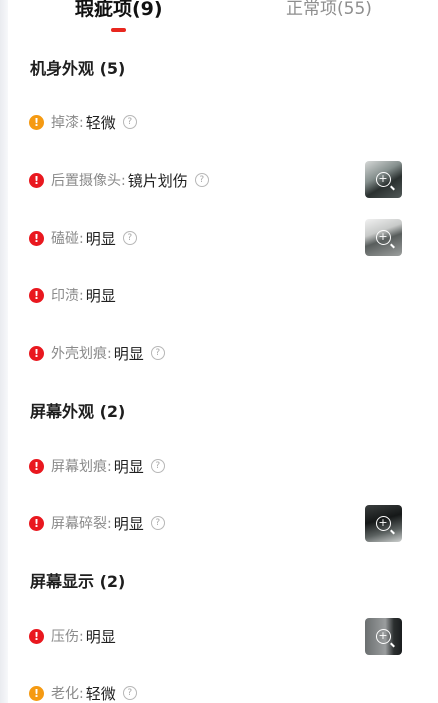 Image resolution: width=438 pixels, height=703 pixels. I want to click on list-item-pressure-mark: ! 压伤: 明显, so click(72, 636).